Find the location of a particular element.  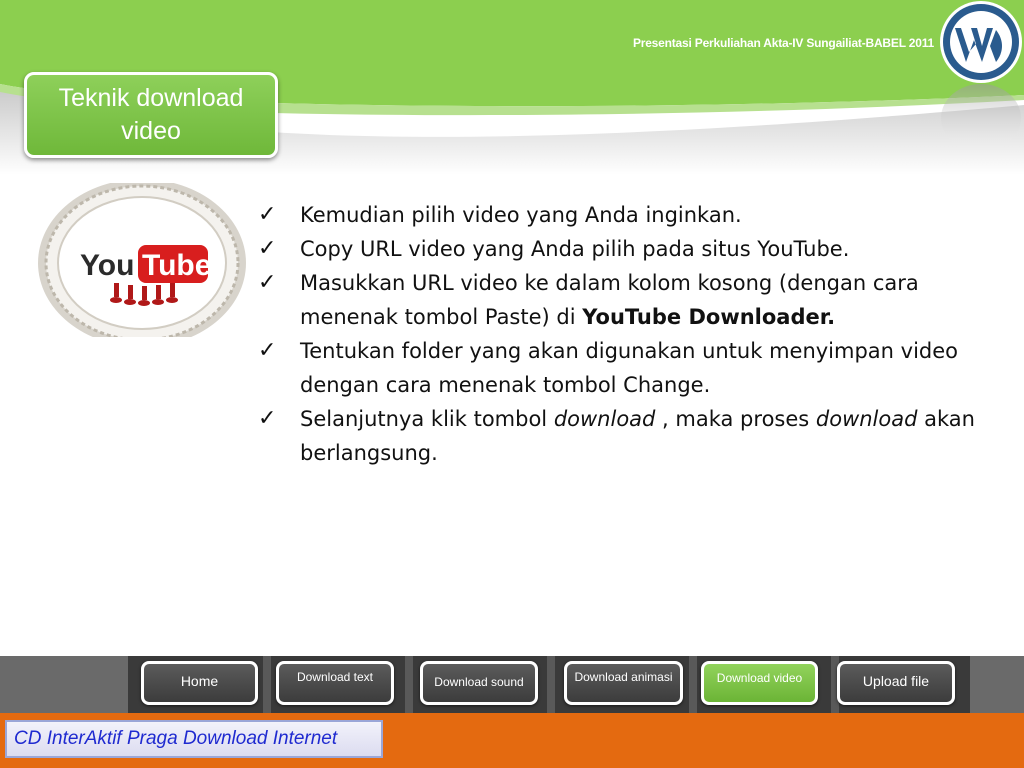

youtube-cake-image: You Tube is located at coordinates (142, 260).